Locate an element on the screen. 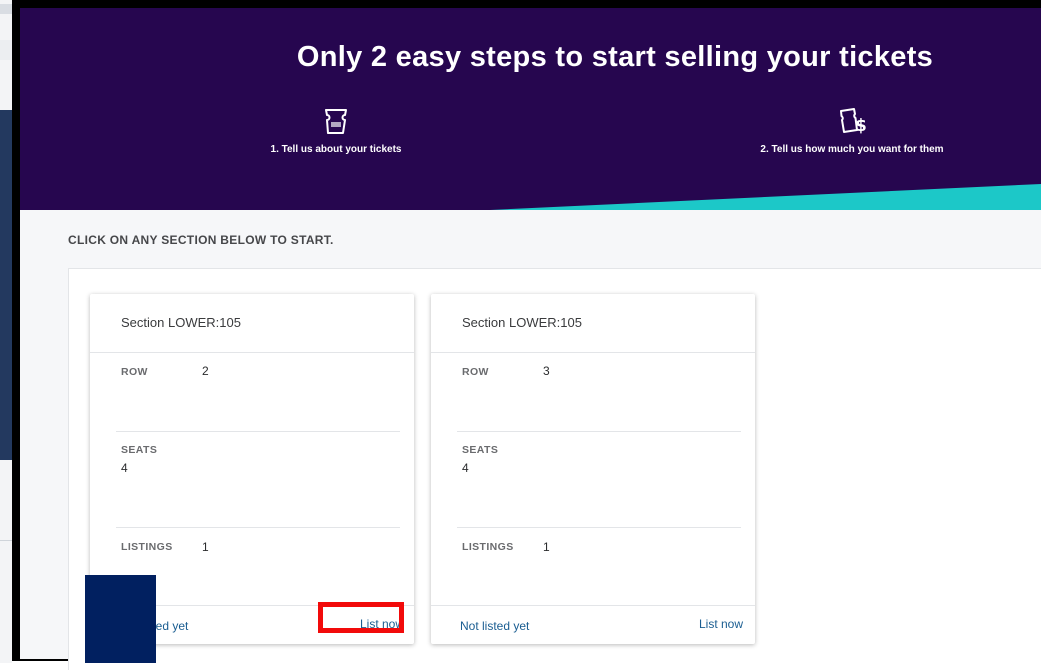 This screenshot has width=1041, height=670. step-1: 1. Tell us about your tickets is located at coordinates (336, 130).